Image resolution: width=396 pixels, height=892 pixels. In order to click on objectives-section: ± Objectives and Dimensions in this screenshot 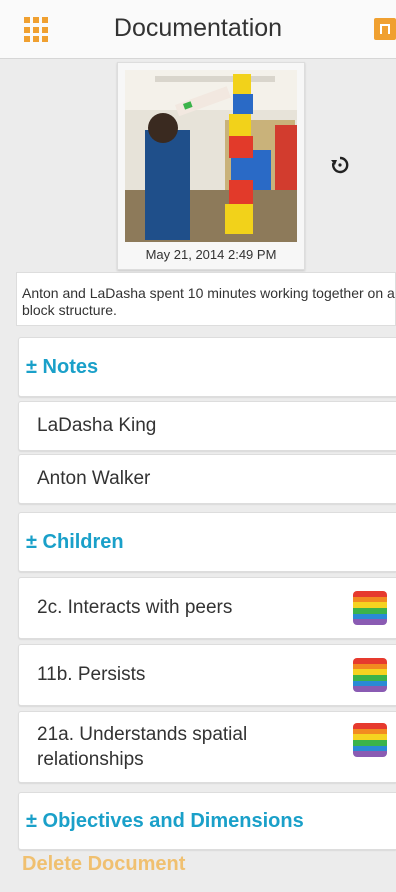, I will do `click(207, 821)`.